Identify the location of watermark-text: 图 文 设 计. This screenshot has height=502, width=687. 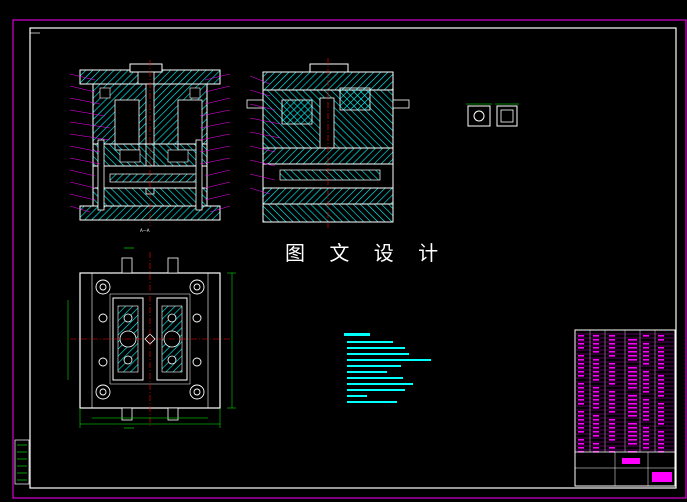
(366, 253).